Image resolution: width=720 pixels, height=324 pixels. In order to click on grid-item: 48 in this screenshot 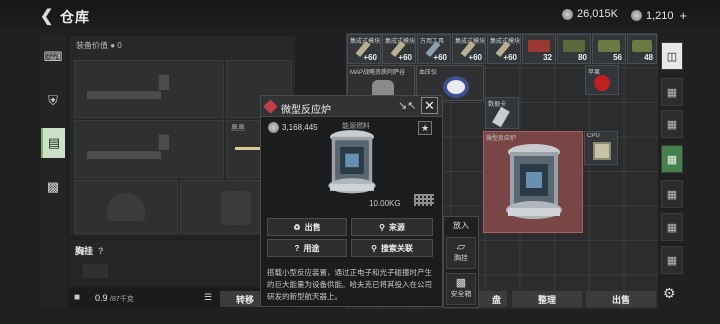, I will do `click(642, 49)`.